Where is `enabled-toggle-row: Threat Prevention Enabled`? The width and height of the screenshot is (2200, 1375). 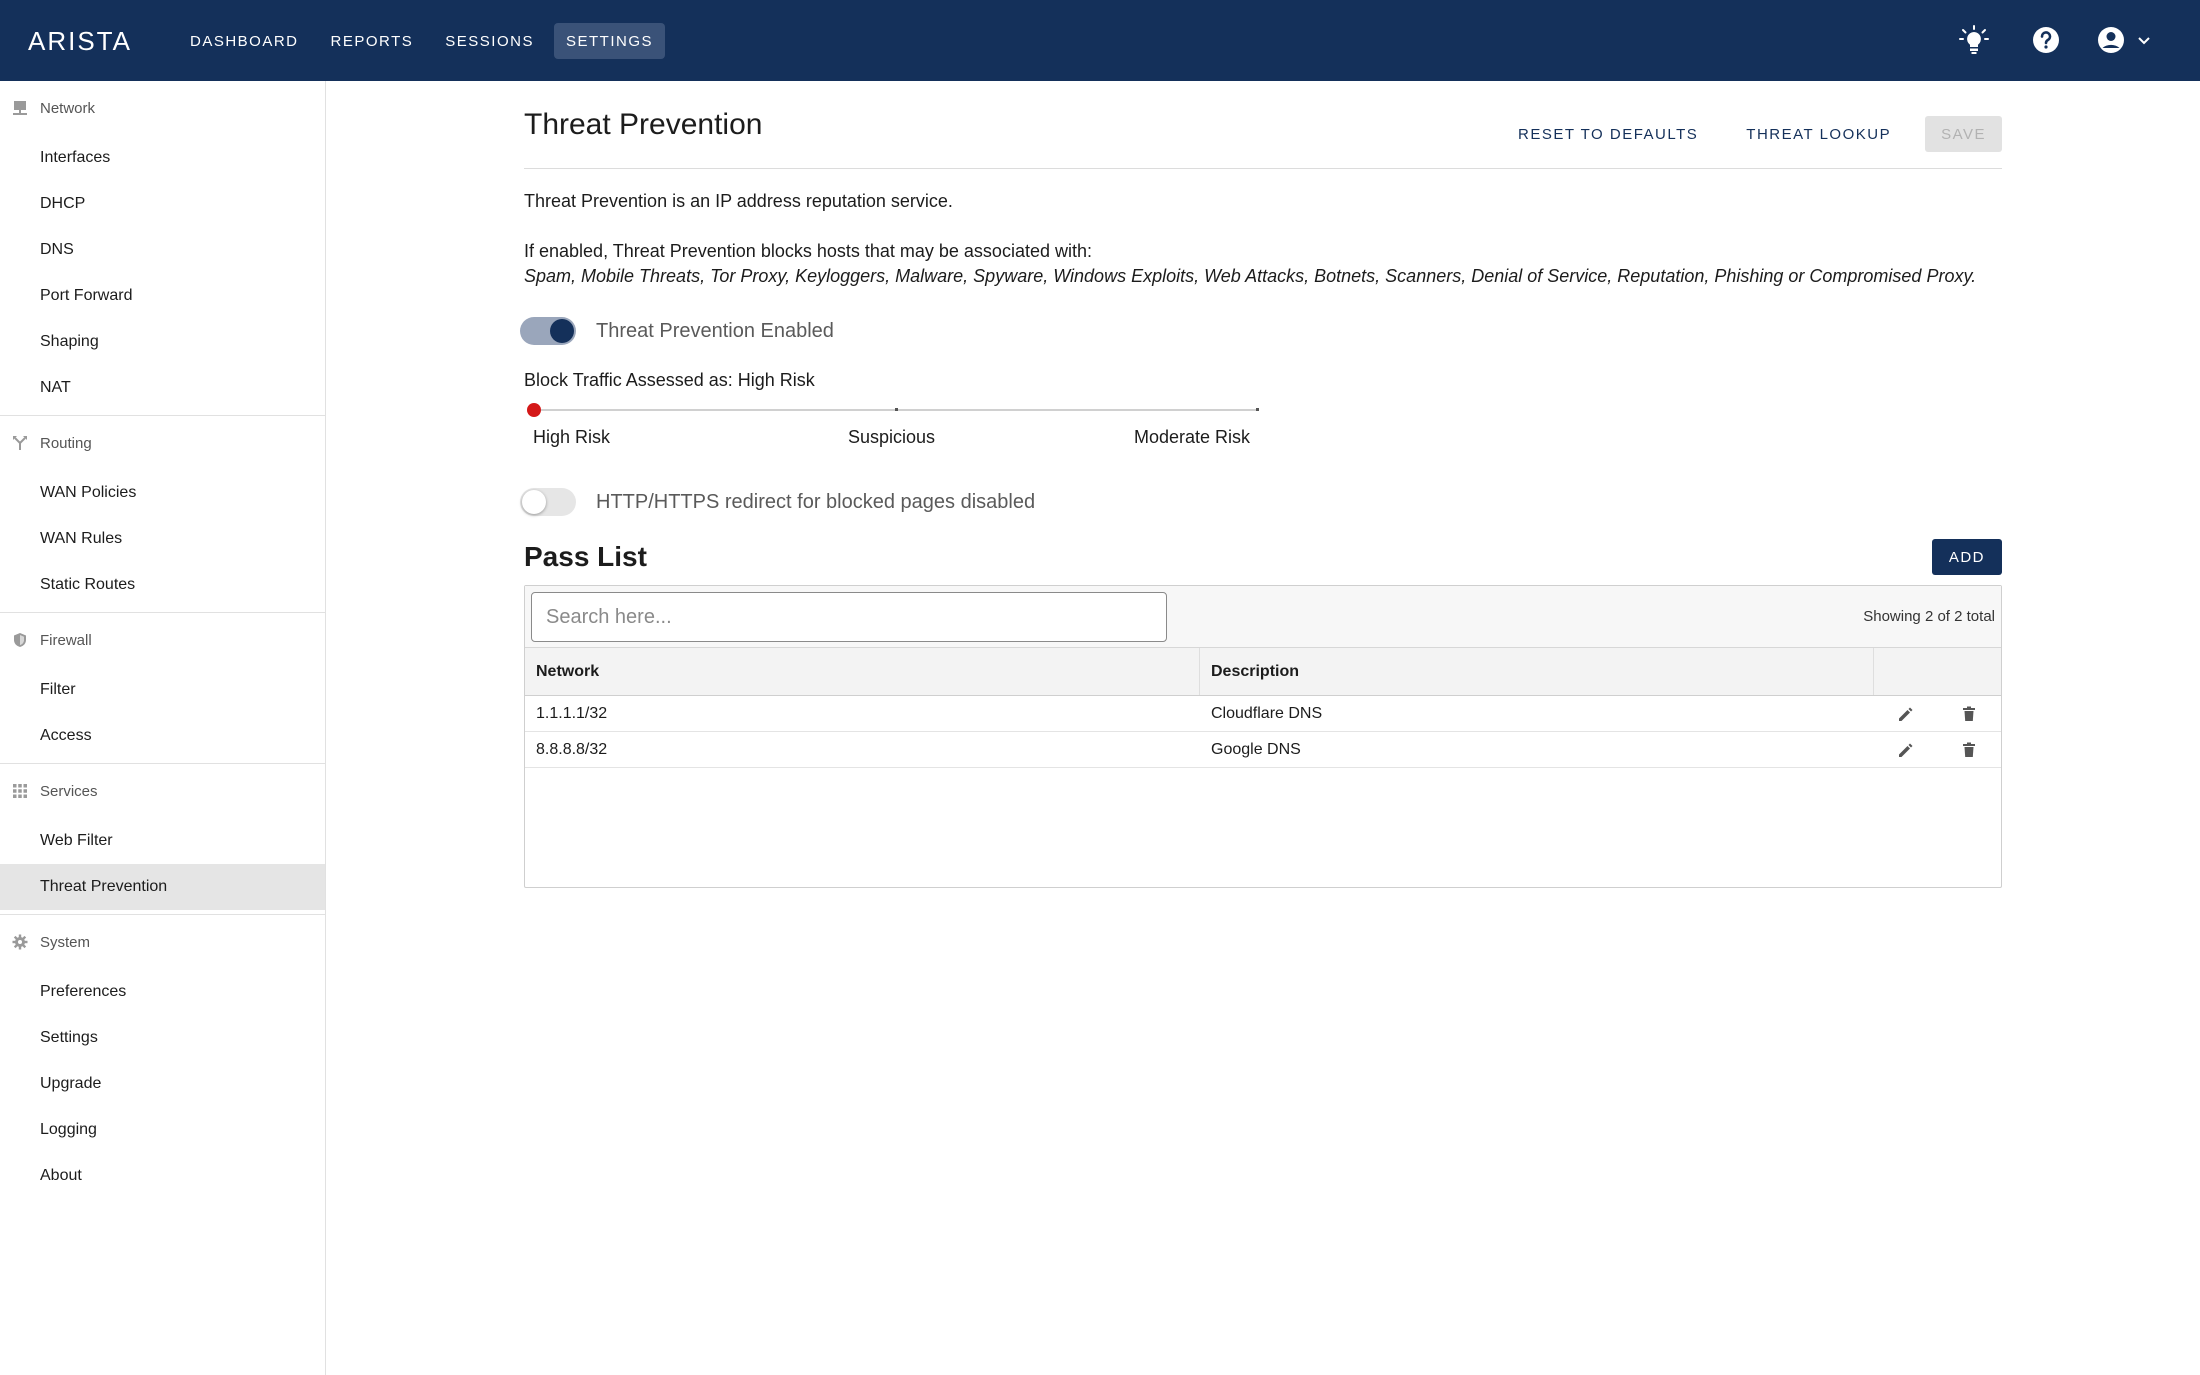 enabled-toggle-row: Threat Prevention Enabled is located at coordinates (677, 331).